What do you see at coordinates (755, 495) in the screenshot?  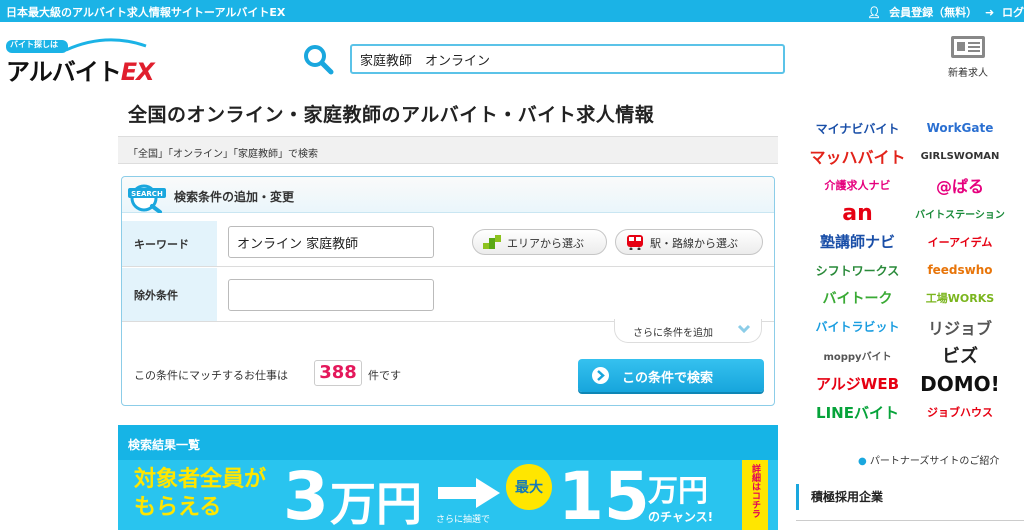 I see `promo-detail-link: 詳細はコチラ` at bounding box center [755, 495].